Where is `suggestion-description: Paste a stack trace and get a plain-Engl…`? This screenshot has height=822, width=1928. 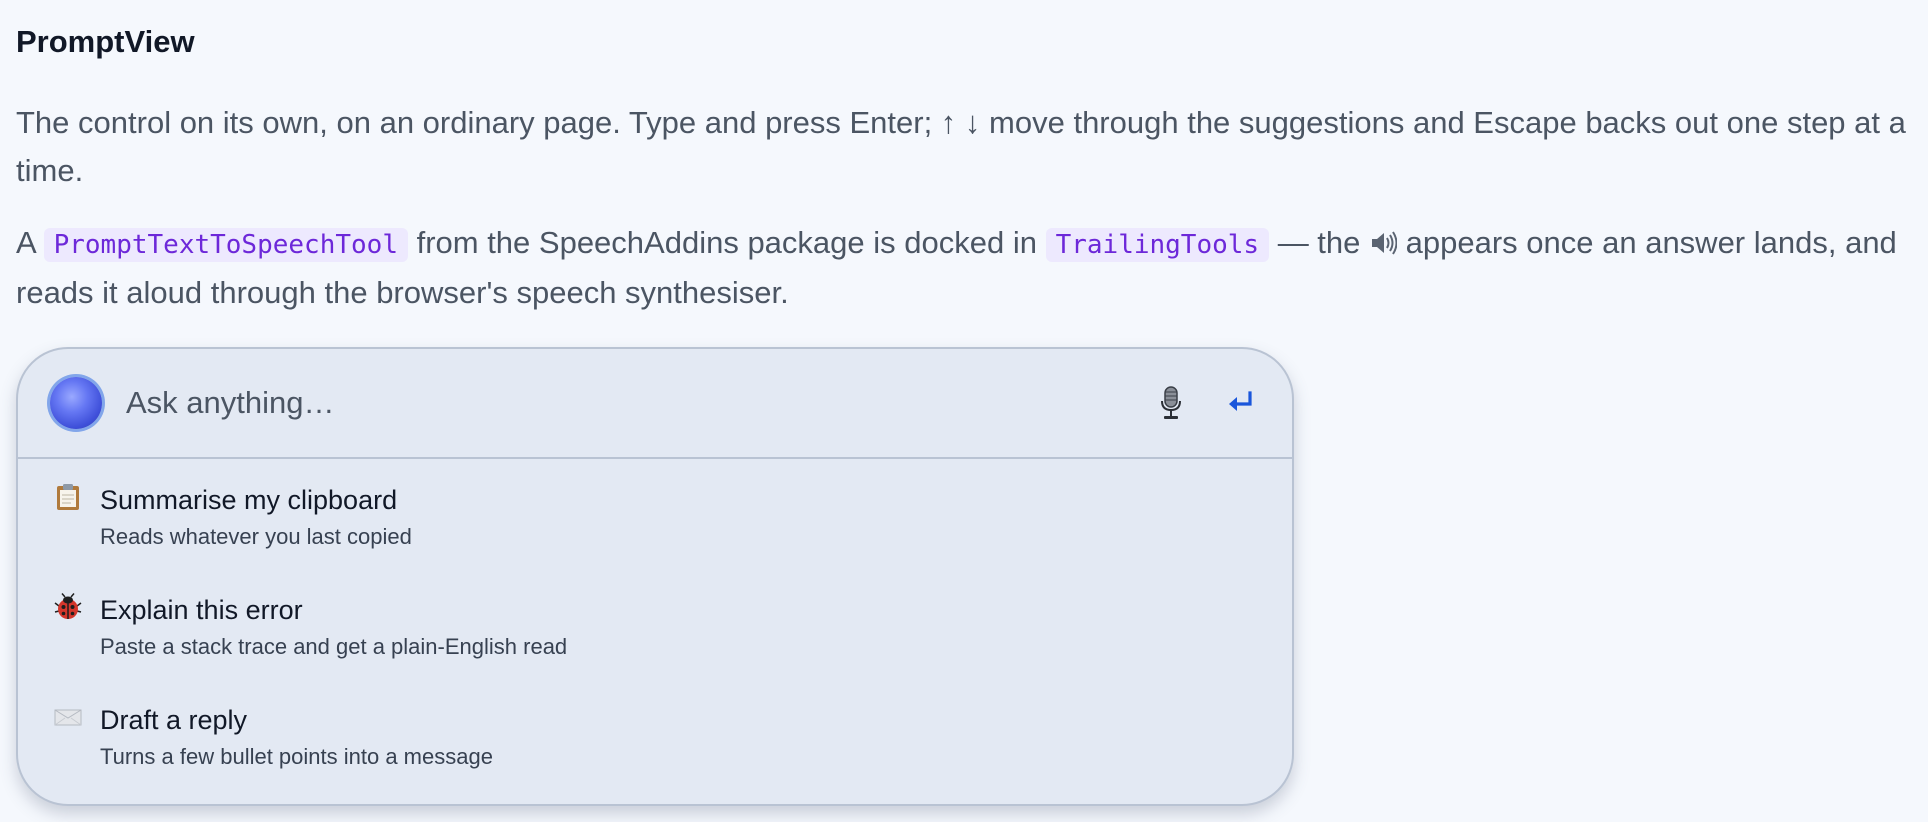
suggestion-description: Paste a stack trace and get a plain-Engl… is located at coordinates (334, 646).